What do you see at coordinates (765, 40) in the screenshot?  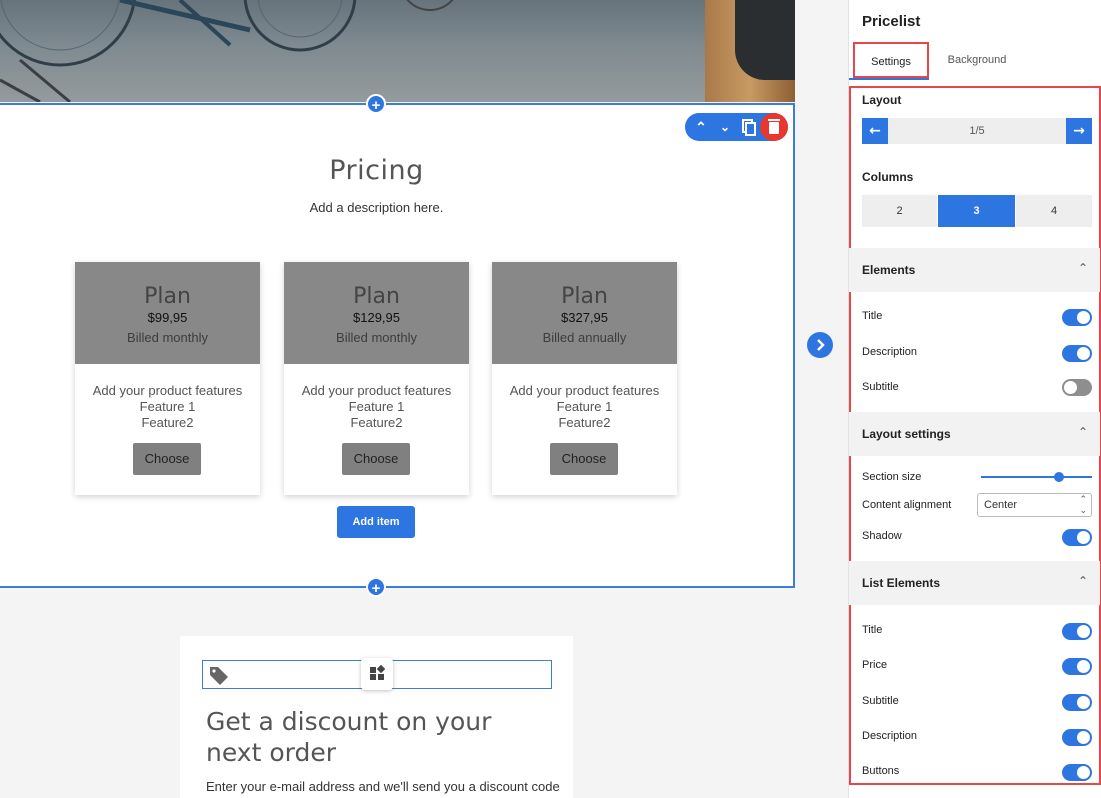 I see `jacket-shape` at bounding box center [765, 40].